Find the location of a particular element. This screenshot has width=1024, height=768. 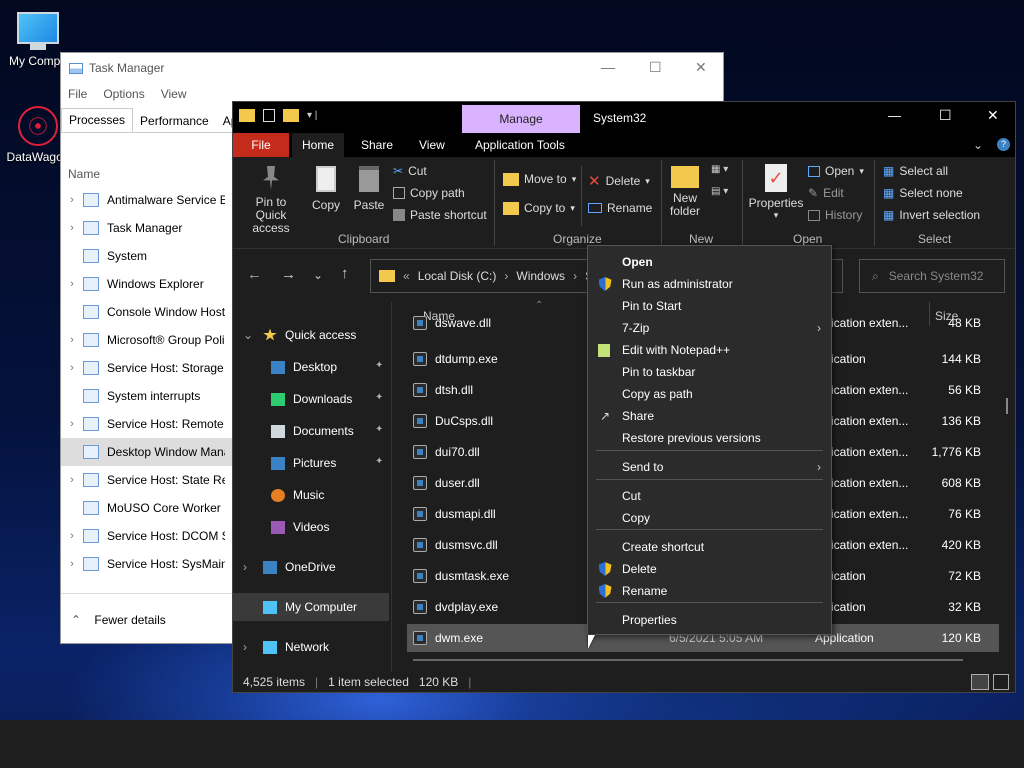

rename-button: Rename is located at coordinates (620, 208).